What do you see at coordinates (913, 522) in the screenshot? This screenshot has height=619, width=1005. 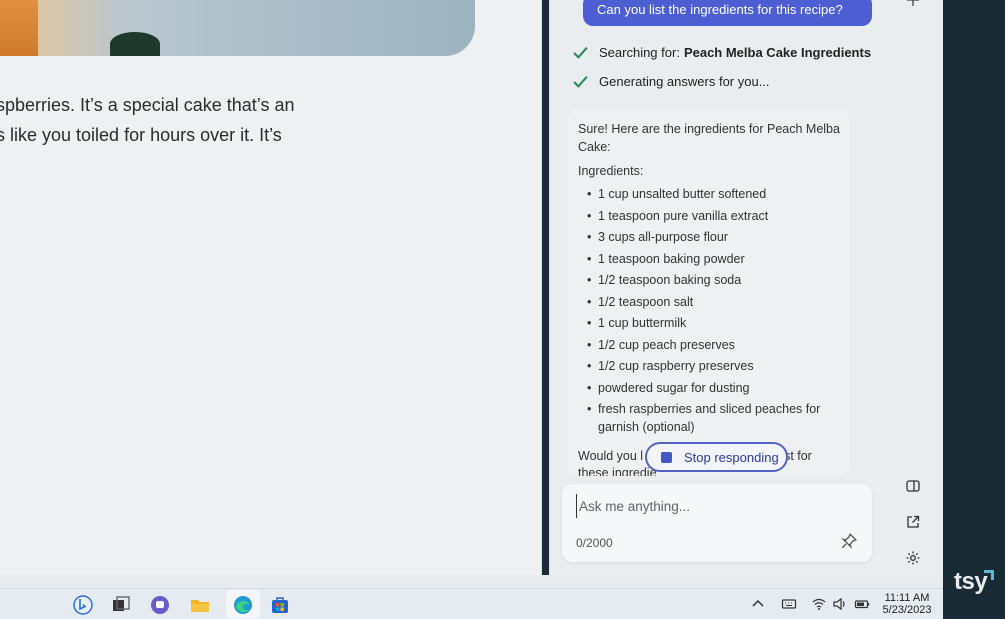 I see `open-external-icon` at bounding box center [913, 522].